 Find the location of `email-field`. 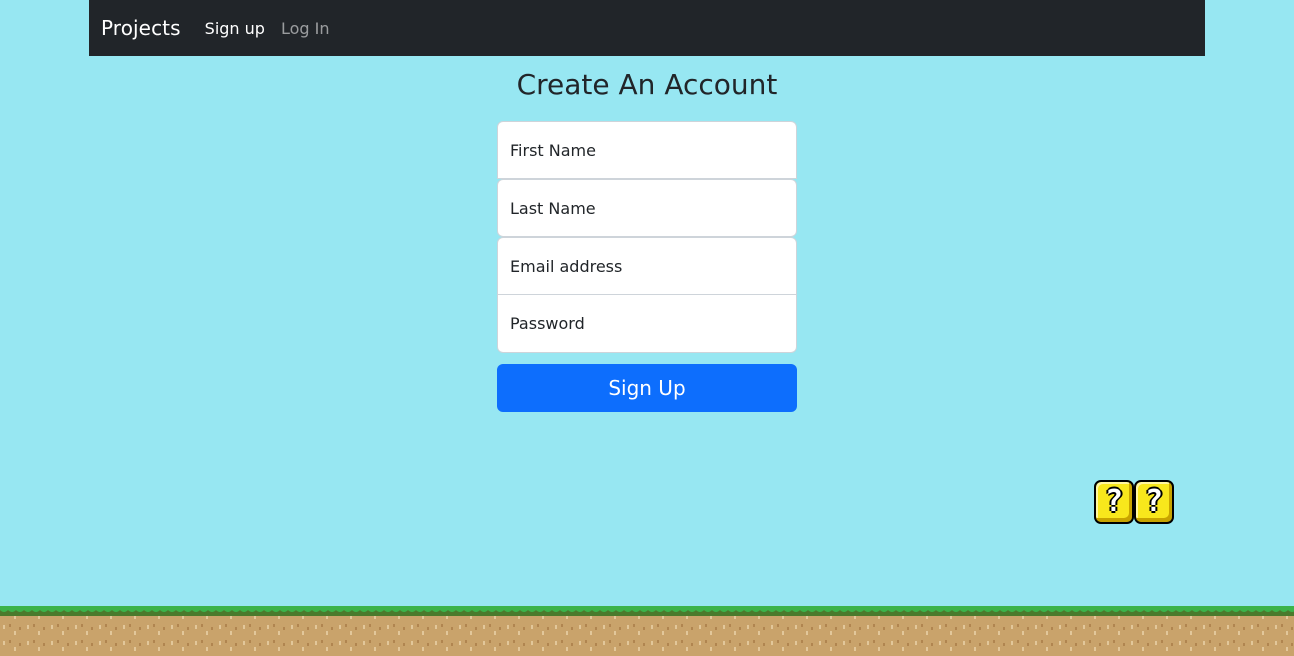

email-field is located at coordinates (647, 266).